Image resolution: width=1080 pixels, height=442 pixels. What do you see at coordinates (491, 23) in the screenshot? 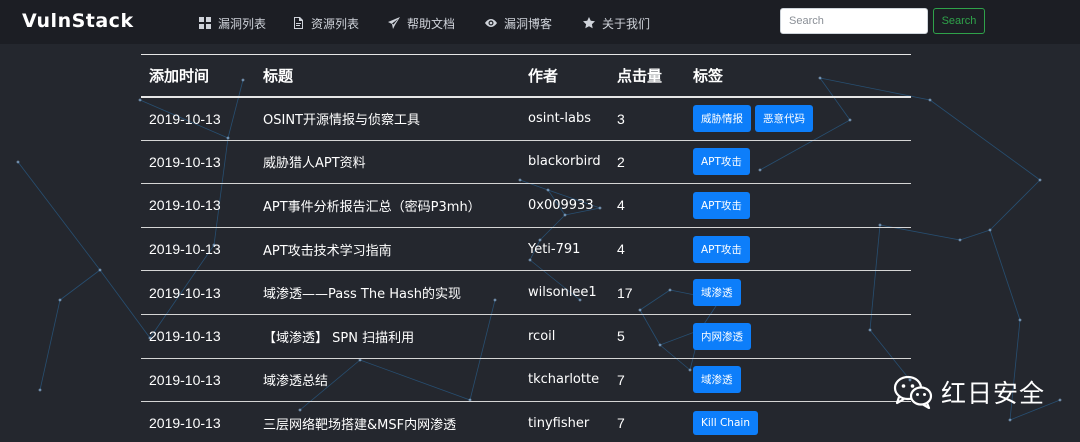
I see `eye-icon` at bounding box center [491, 23].